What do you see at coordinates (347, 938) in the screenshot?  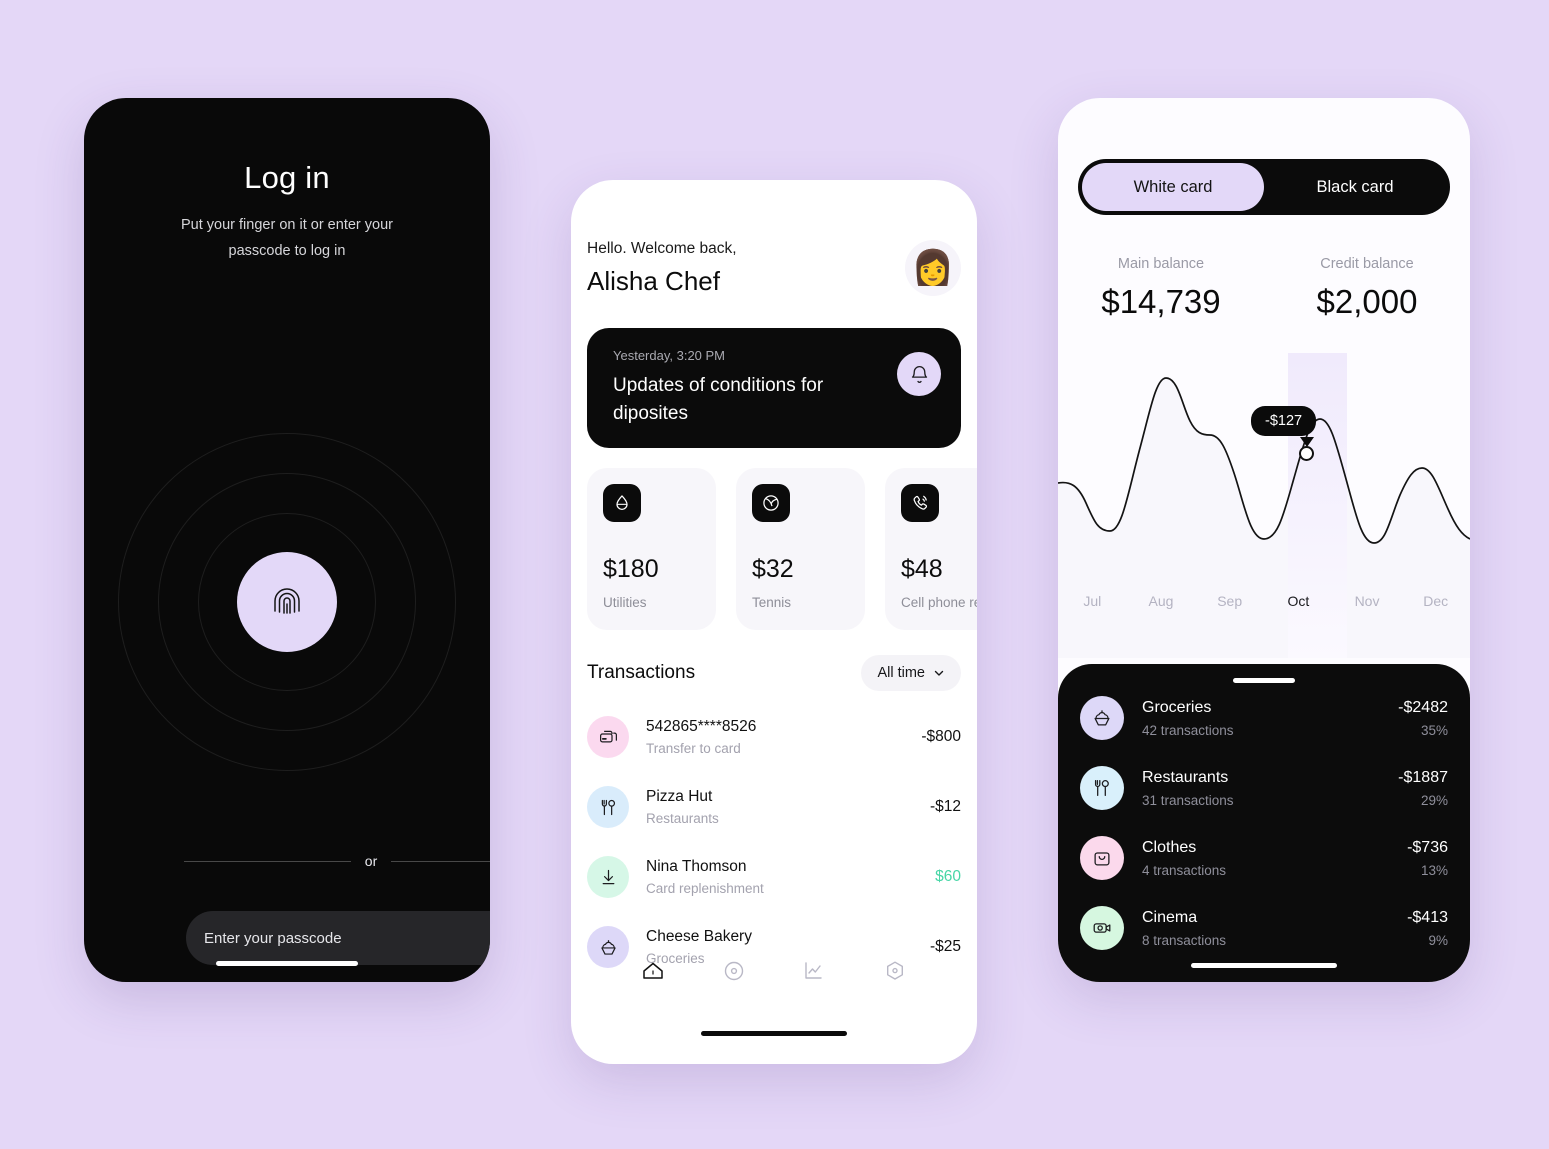 I see `passcode-input` at bounding box center [347, 938].